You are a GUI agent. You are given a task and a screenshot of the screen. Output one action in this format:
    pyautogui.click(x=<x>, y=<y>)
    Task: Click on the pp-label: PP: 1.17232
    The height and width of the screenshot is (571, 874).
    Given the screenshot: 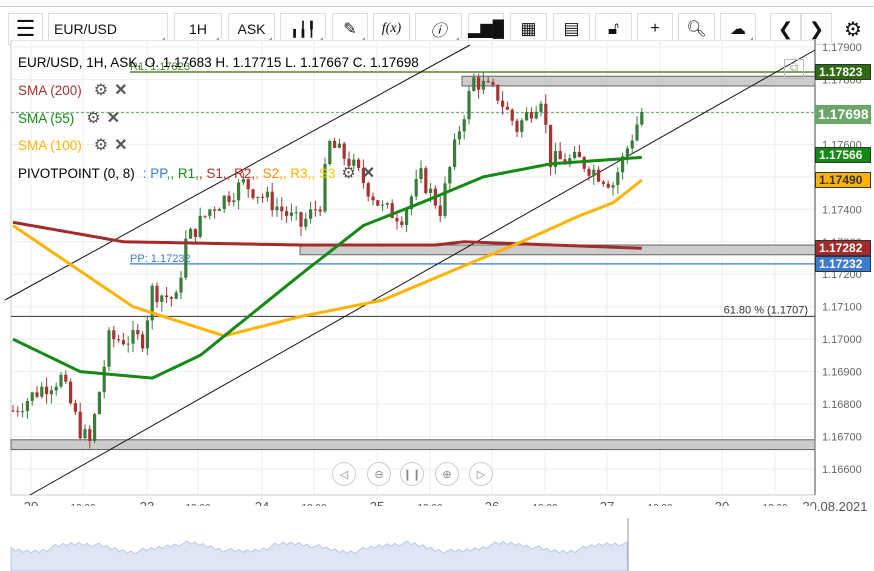 What is the action you would take?
    pyautogui.click(x=160, y=259)
    